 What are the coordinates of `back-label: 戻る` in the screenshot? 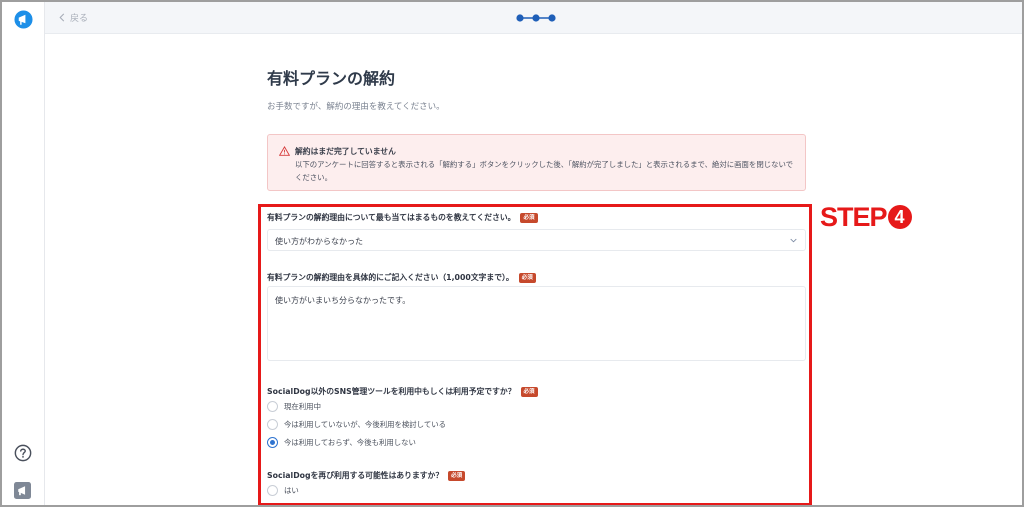 It's located at (79, 19).